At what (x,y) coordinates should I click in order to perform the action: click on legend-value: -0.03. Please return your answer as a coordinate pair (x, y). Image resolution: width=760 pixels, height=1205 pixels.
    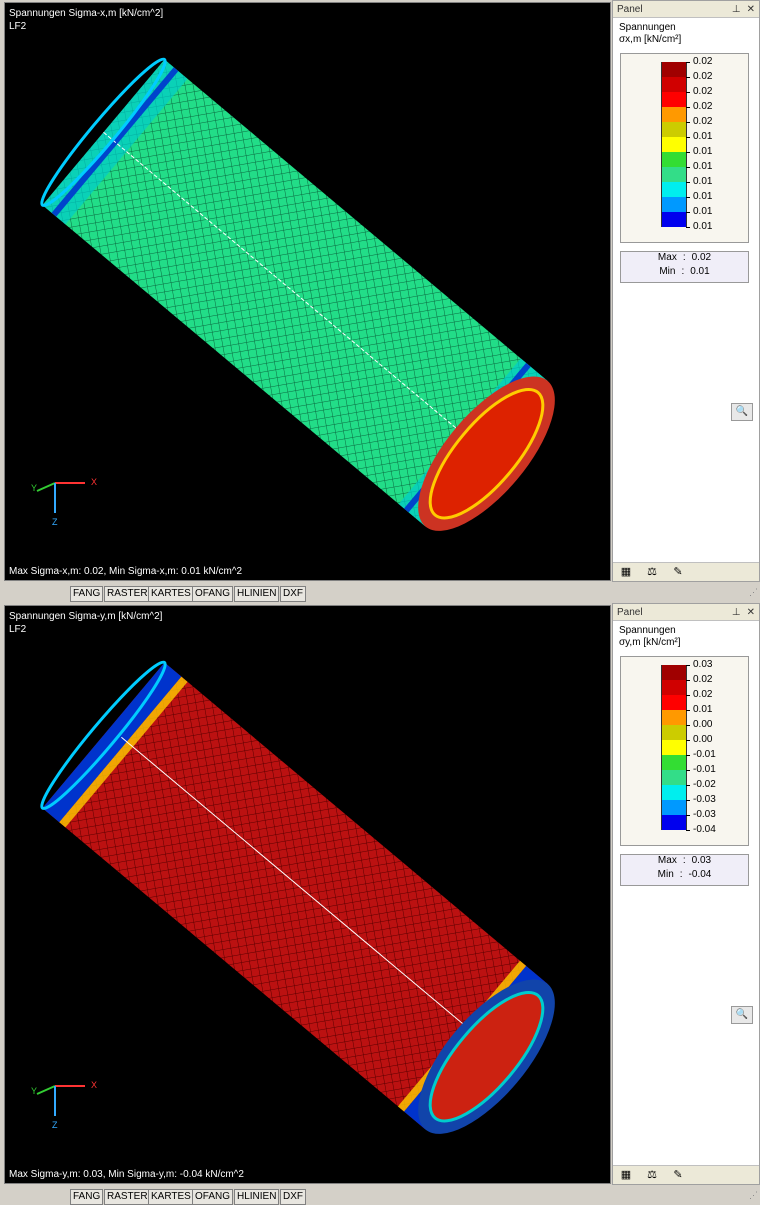
    Looking at the image, I should click on (704, 799).